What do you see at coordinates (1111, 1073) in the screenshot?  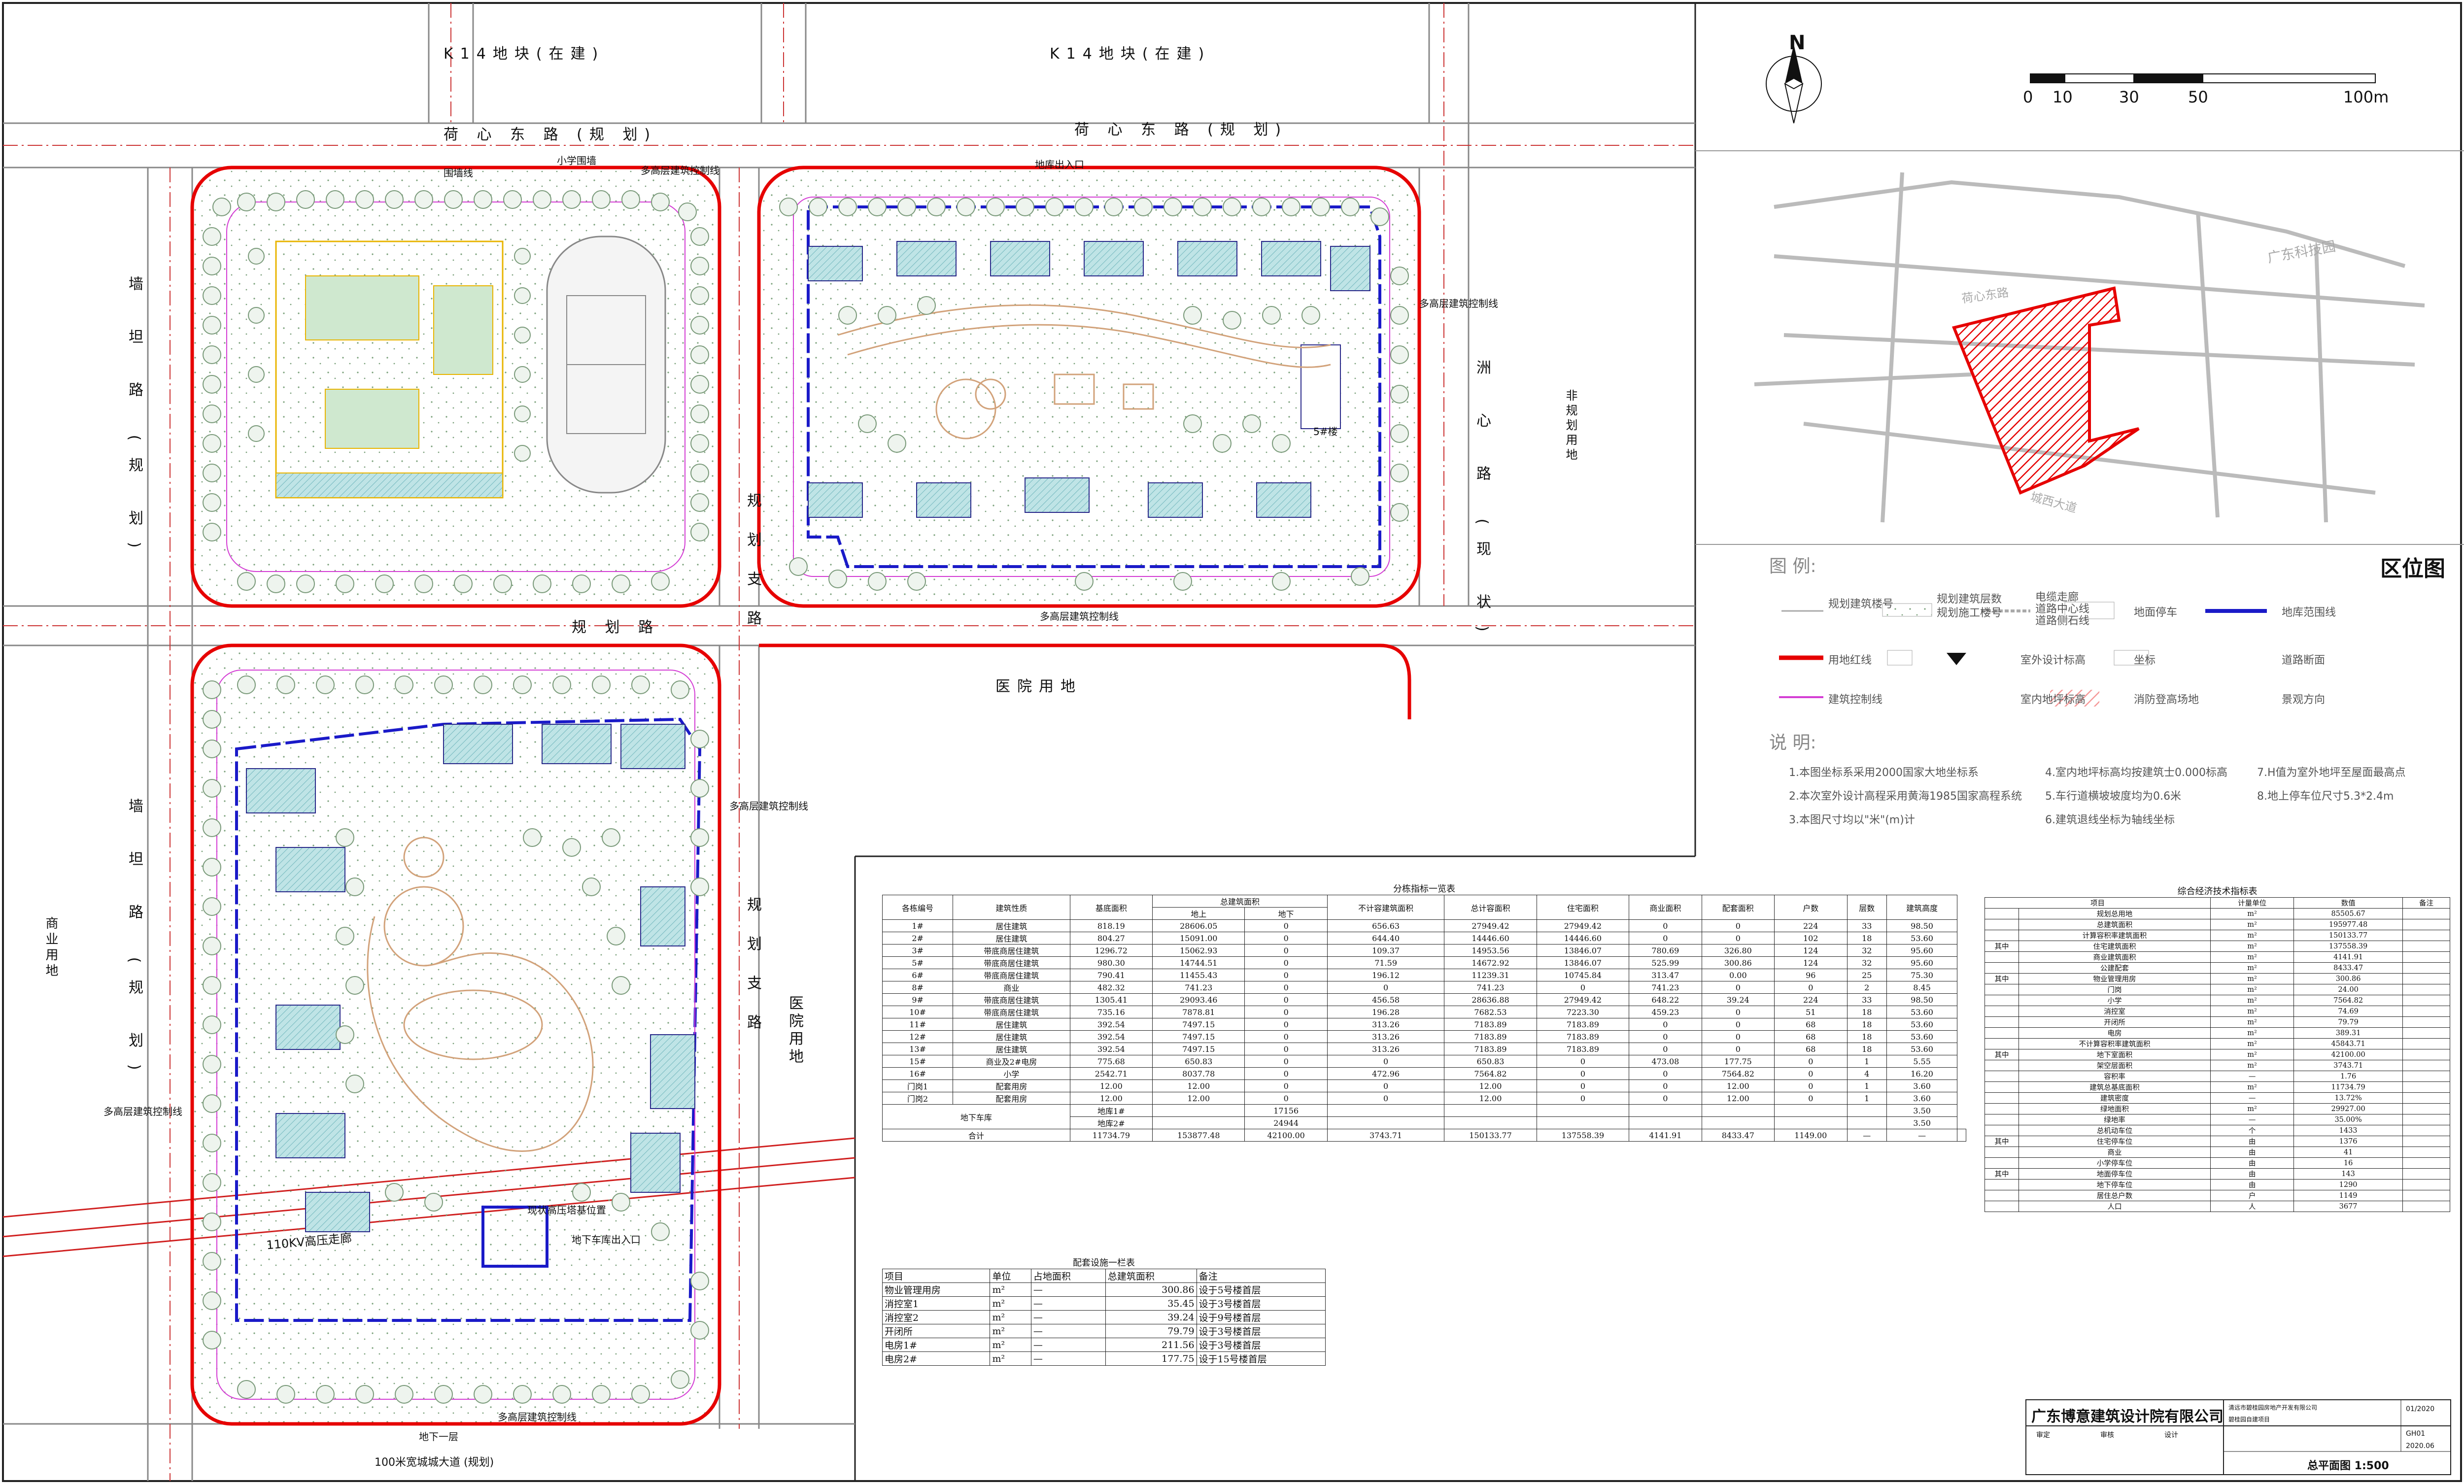 I see `table-cell: 2542.71` at bounding box center [1111, 1073].